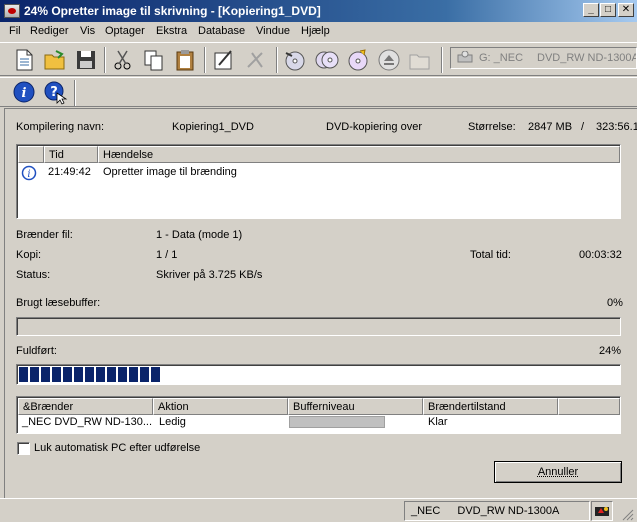 This screenshot has width=637, height=522. Describe the element at coordinates (31, 154) in the screenshot. I see `log-header-icon-col` at that location.